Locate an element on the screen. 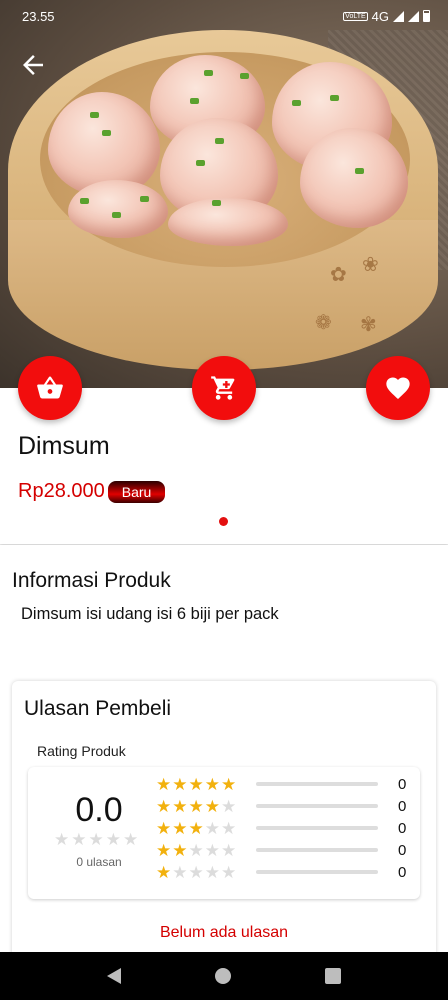 The width and height of the screenshot is (448, 1000). basket-icon is located at coordinates (50, 387).